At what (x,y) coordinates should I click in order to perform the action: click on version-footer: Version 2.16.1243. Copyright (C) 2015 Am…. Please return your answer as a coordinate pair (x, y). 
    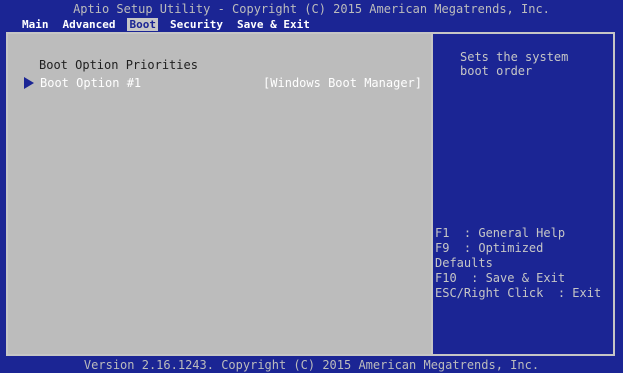
    Looking at the image, I should click on (311, 365).